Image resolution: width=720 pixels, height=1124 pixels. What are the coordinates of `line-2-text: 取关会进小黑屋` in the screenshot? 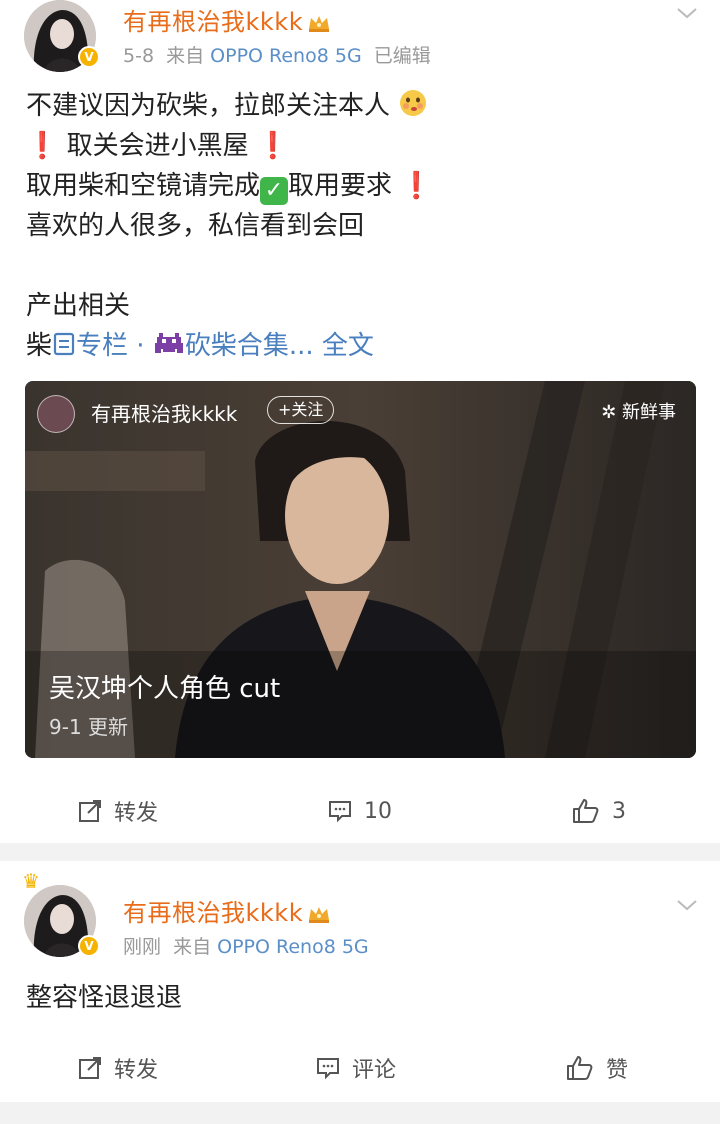 It's located at (157, 146).